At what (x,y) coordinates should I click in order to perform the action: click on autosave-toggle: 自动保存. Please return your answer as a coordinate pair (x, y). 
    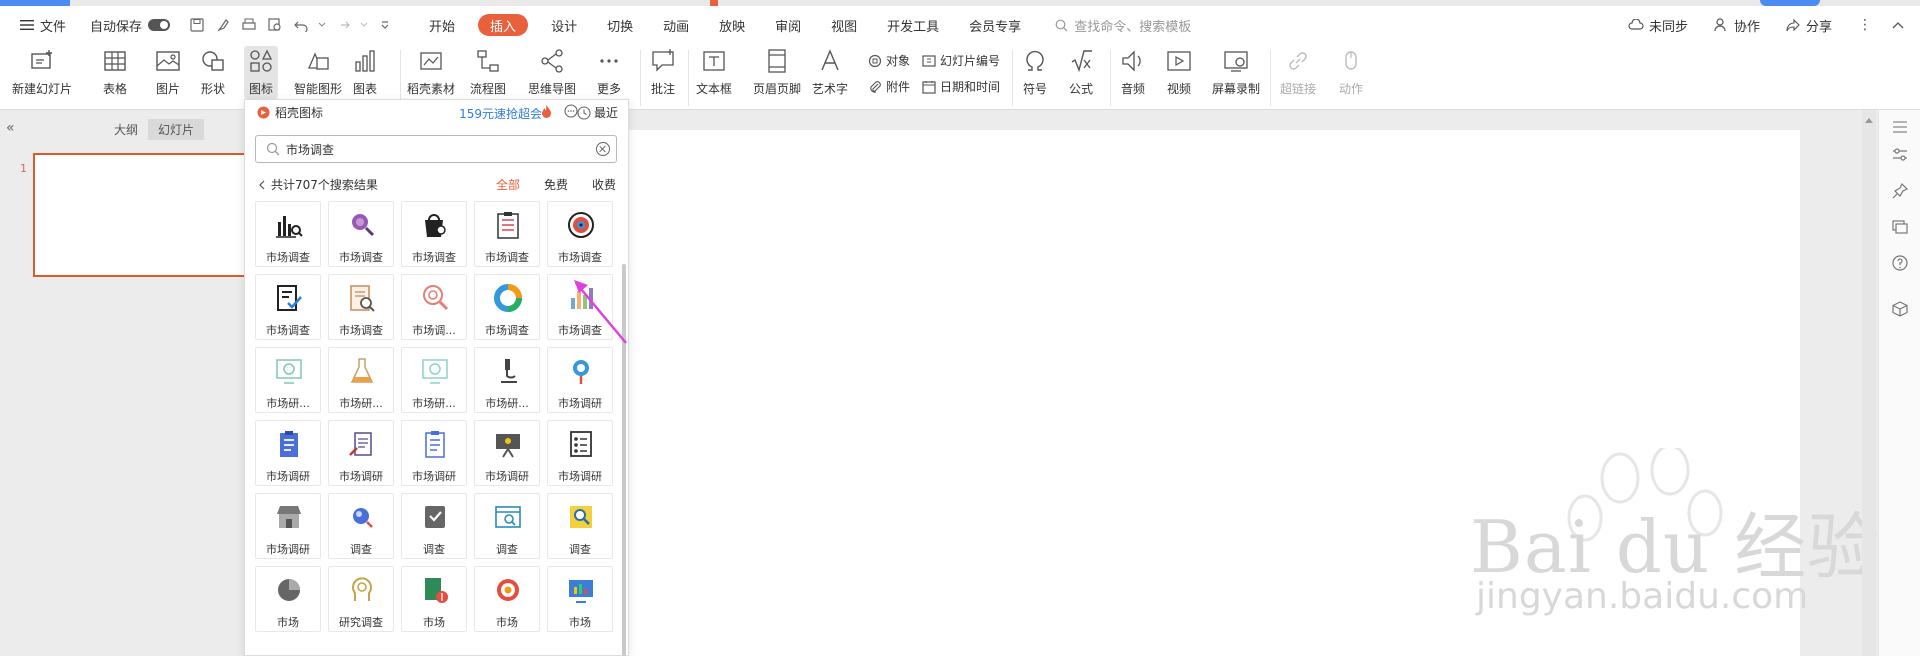
    Looking at the image, I should click on (130, 25).